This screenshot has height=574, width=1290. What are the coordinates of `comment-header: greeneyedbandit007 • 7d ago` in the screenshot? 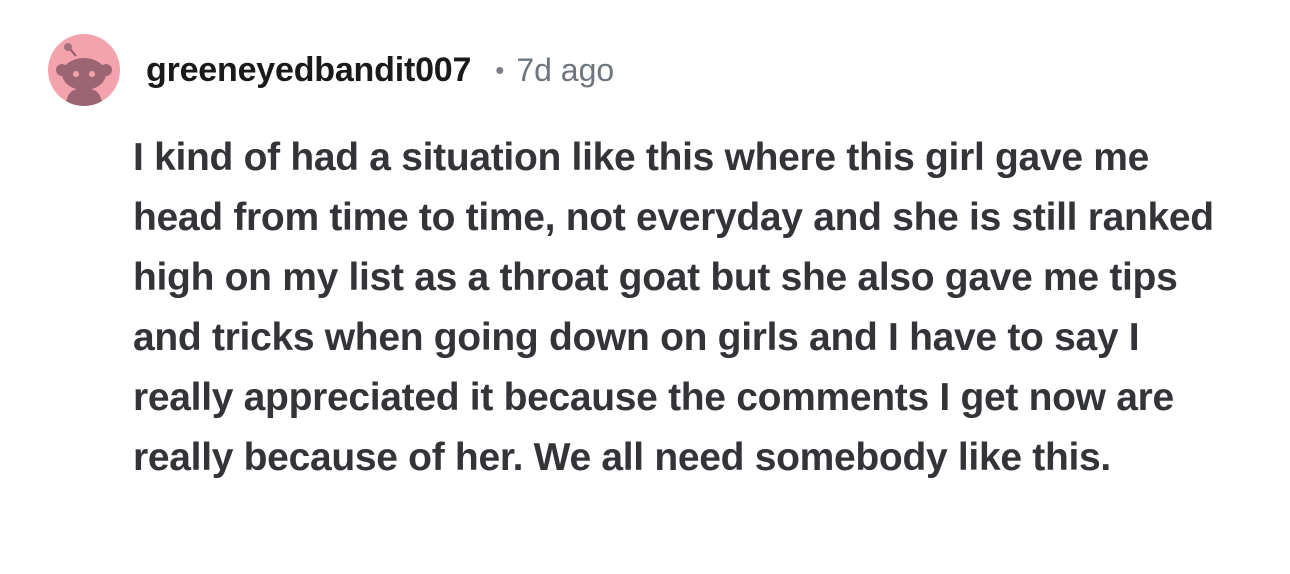 It's located at (331, 70).